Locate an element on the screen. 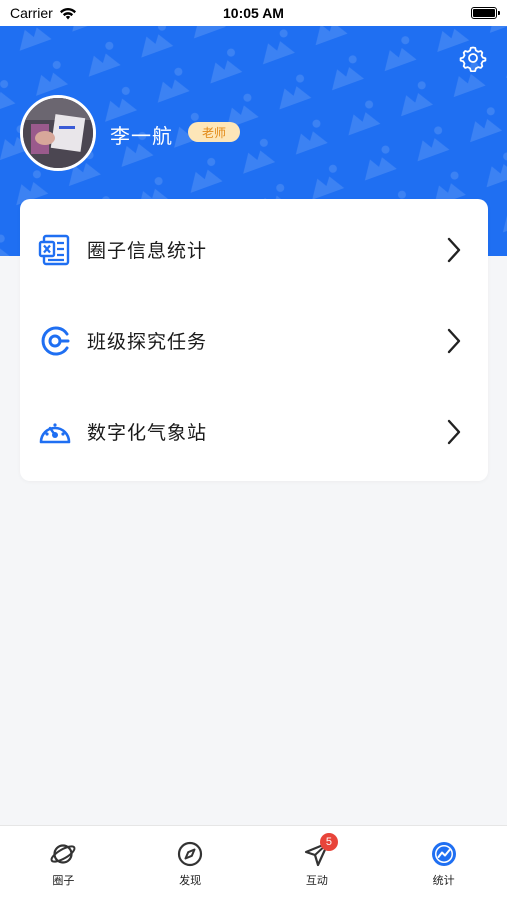 This screenshot has height=900, width=507. task-icon is located at coordinates (55, 340).